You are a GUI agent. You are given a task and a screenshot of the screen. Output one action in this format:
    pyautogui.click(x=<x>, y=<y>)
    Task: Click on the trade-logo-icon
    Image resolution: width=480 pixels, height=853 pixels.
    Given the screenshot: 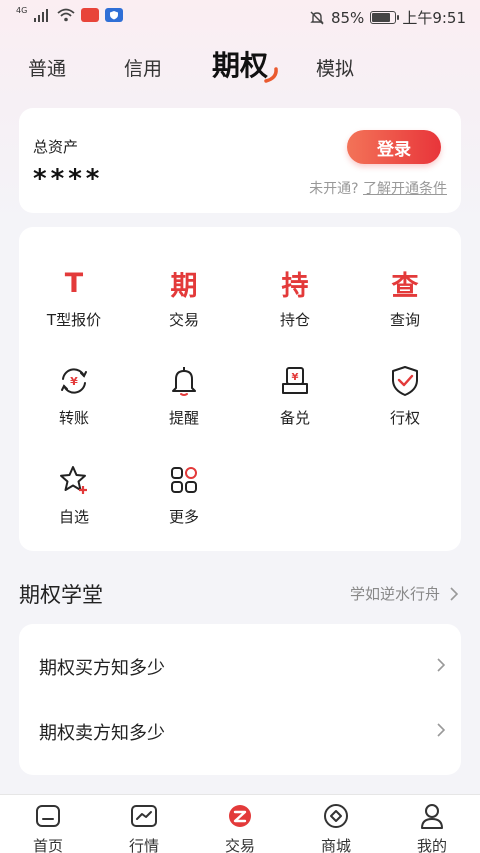 What is the action you would take?
    pyautogui.click(x=240, y=816)
    